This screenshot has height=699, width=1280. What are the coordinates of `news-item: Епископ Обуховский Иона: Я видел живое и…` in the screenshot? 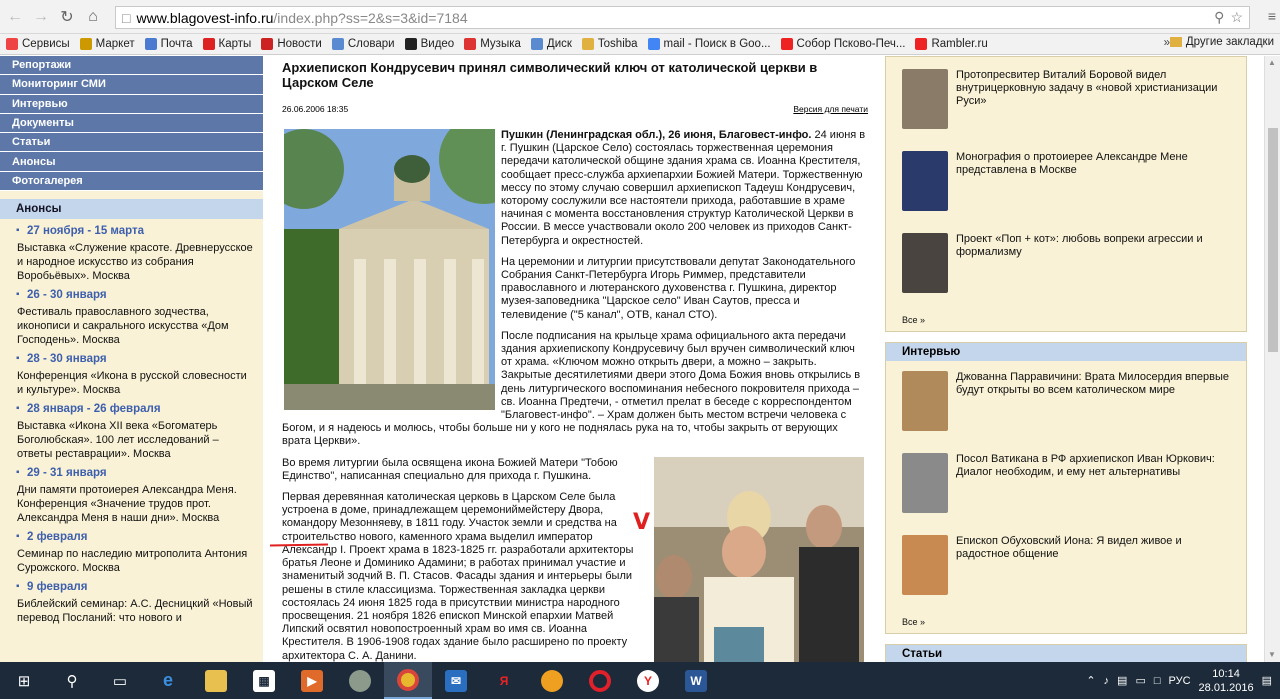 It's located at (1069, 565).